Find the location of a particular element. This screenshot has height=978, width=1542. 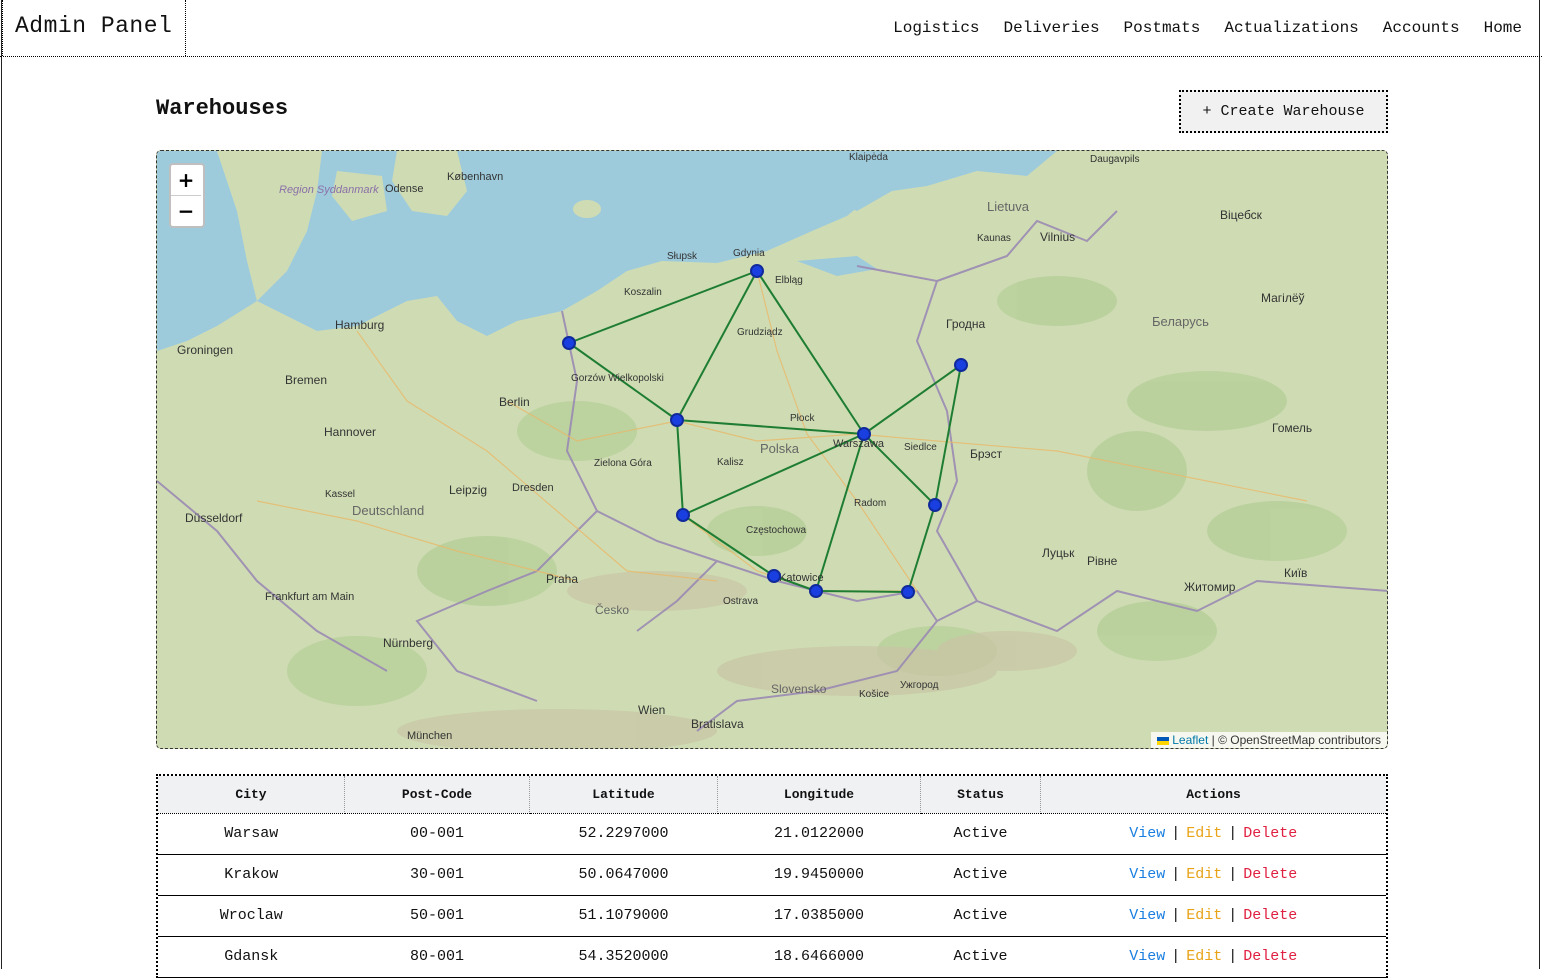

zoom-out-button: − is located at coordinates (186, 211).